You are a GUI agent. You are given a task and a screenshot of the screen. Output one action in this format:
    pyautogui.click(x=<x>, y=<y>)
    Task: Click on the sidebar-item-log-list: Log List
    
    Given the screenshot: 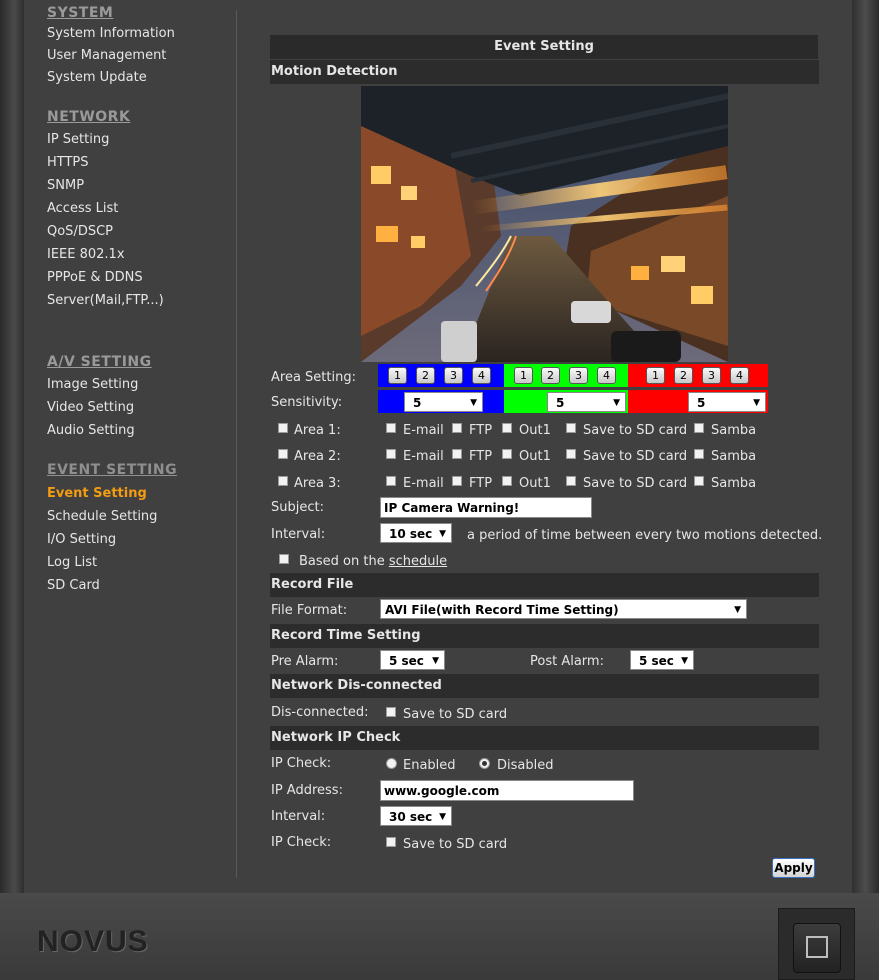 What is the action you would take?
    pyautogui.click(x=72, y=562)
    